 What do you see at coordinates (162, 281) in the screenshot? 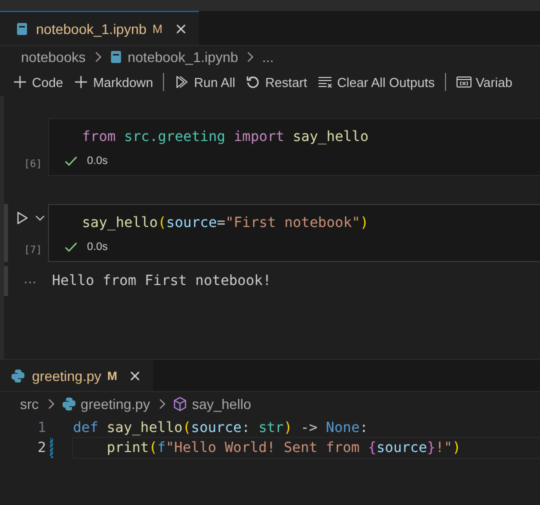
I see `output-text: Hello from First notebook!` at bounding box center [162, 281].